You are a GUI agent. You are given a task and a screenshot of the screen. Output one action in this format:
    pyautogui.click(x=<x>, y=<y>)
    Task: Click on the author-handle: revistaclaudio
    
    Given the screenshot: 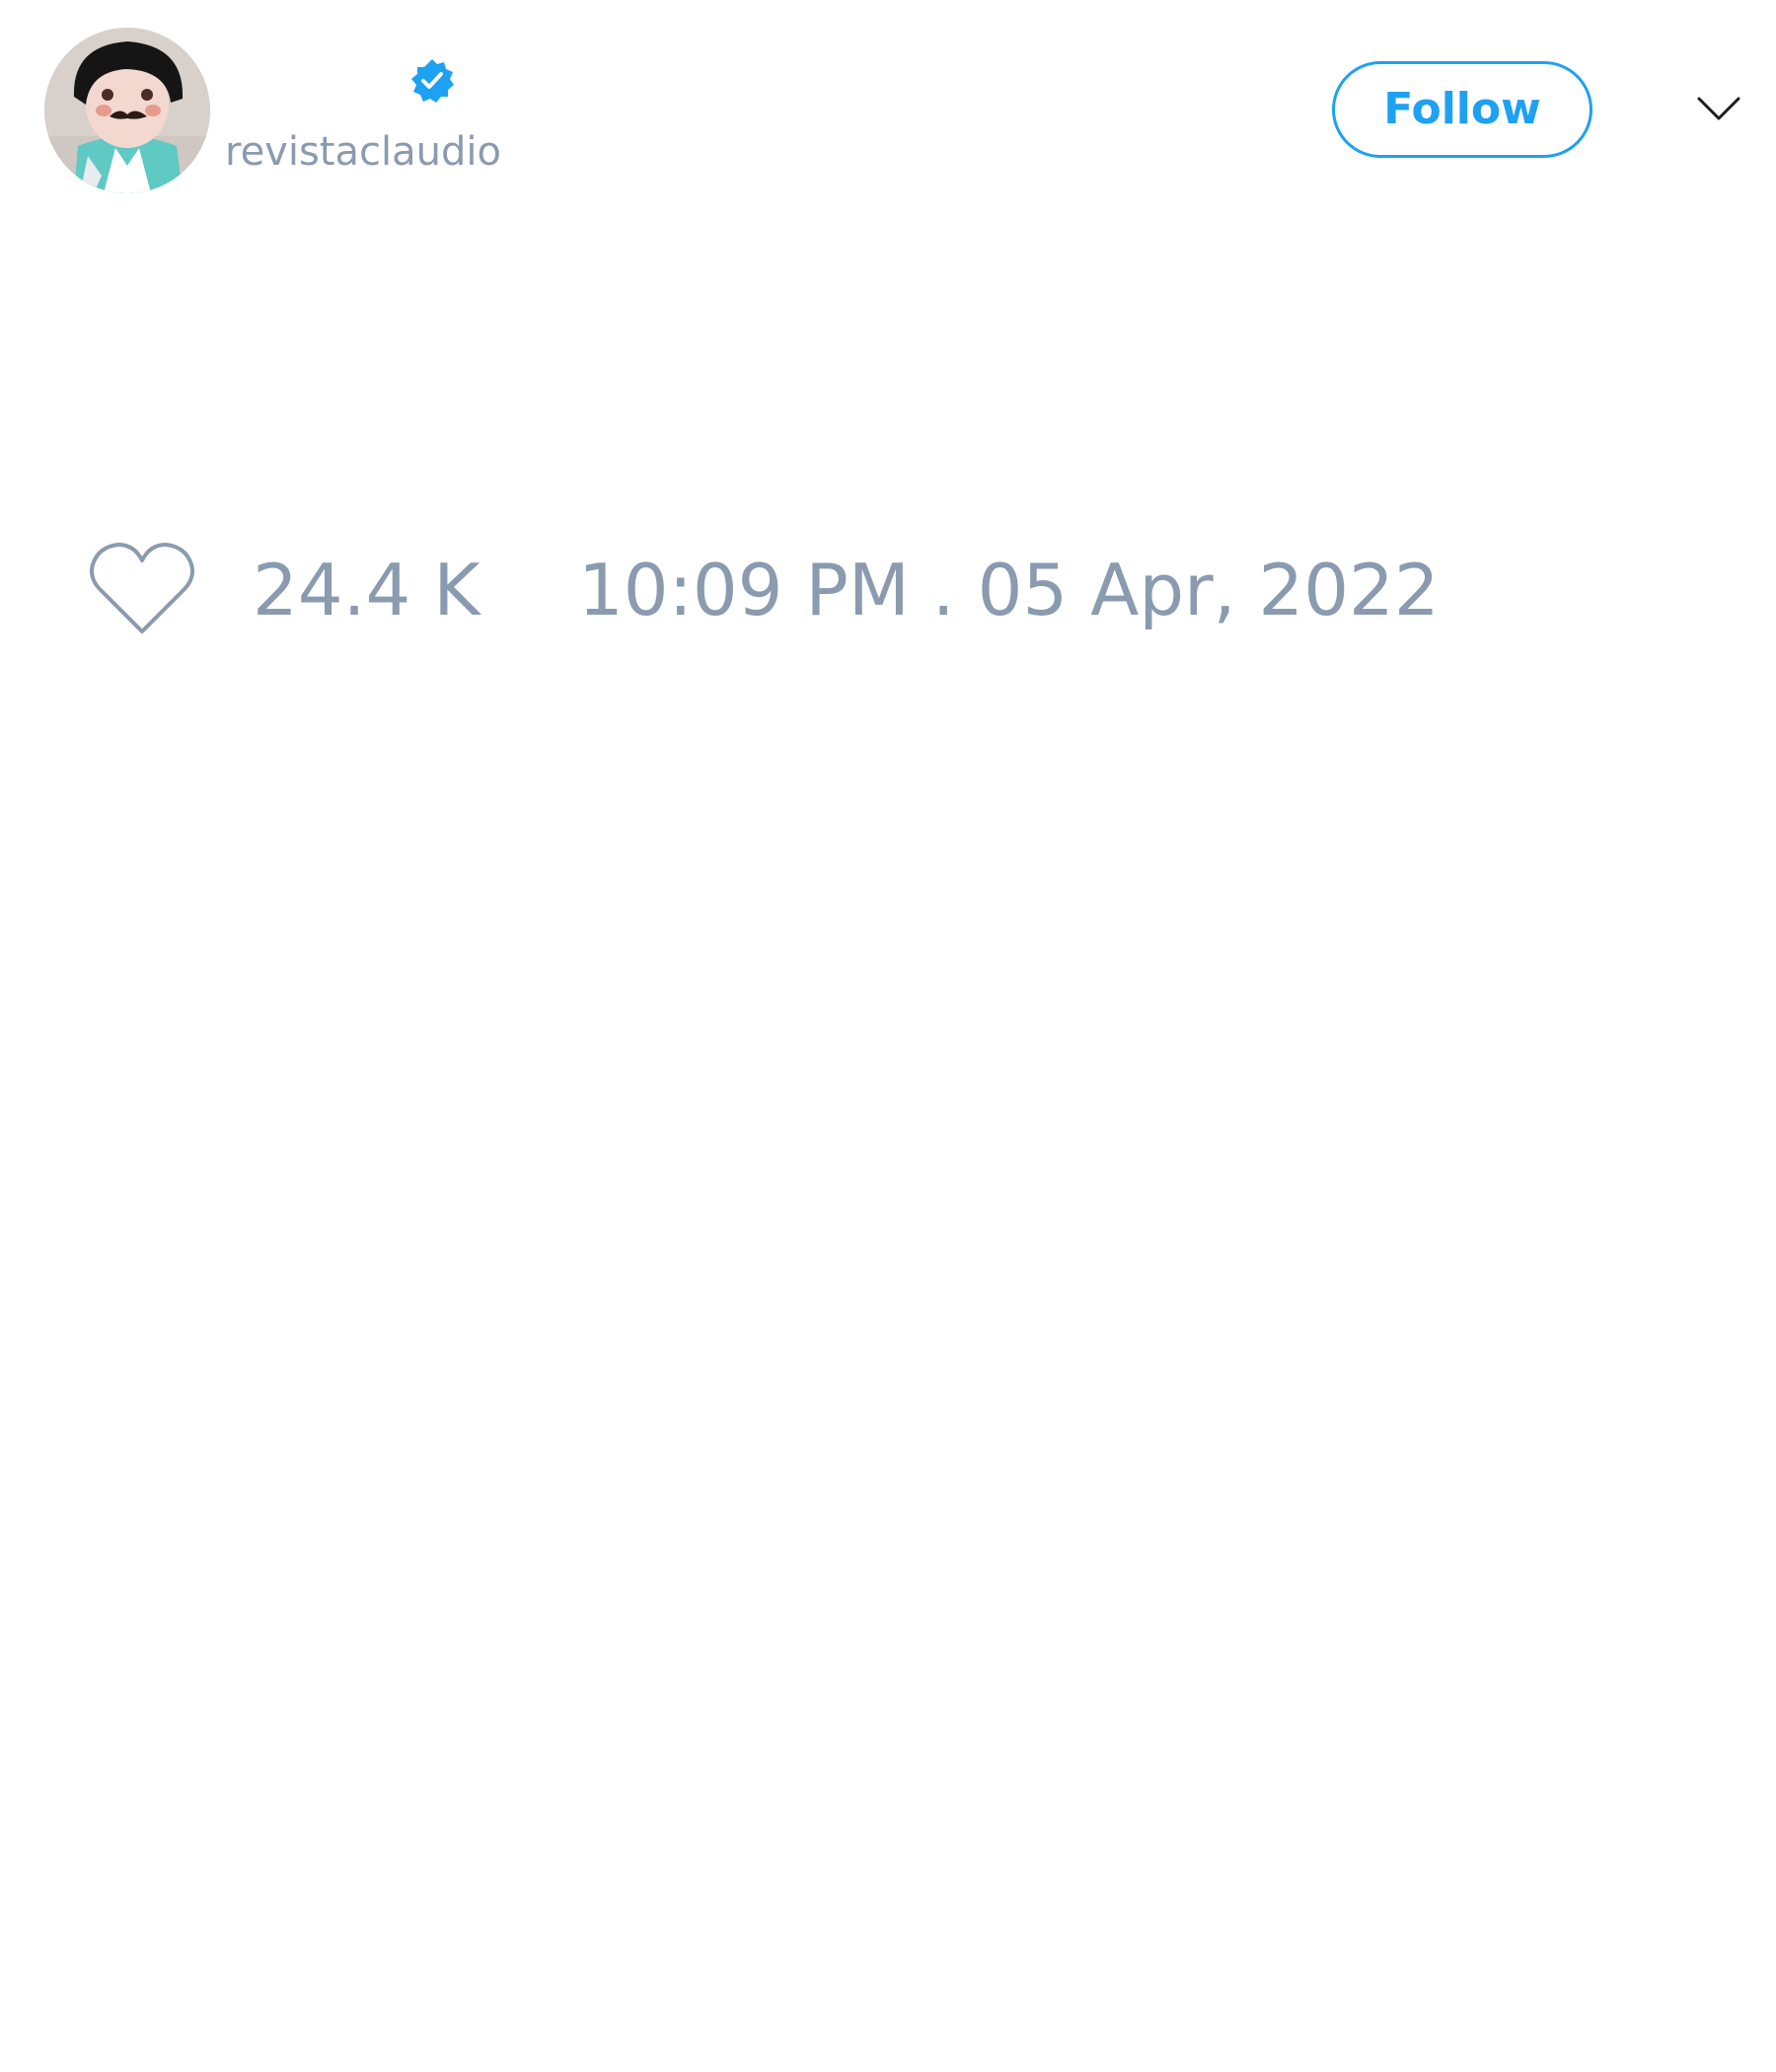 What is the action you would take?
    pyautogui.click(x=363, y=152)
    